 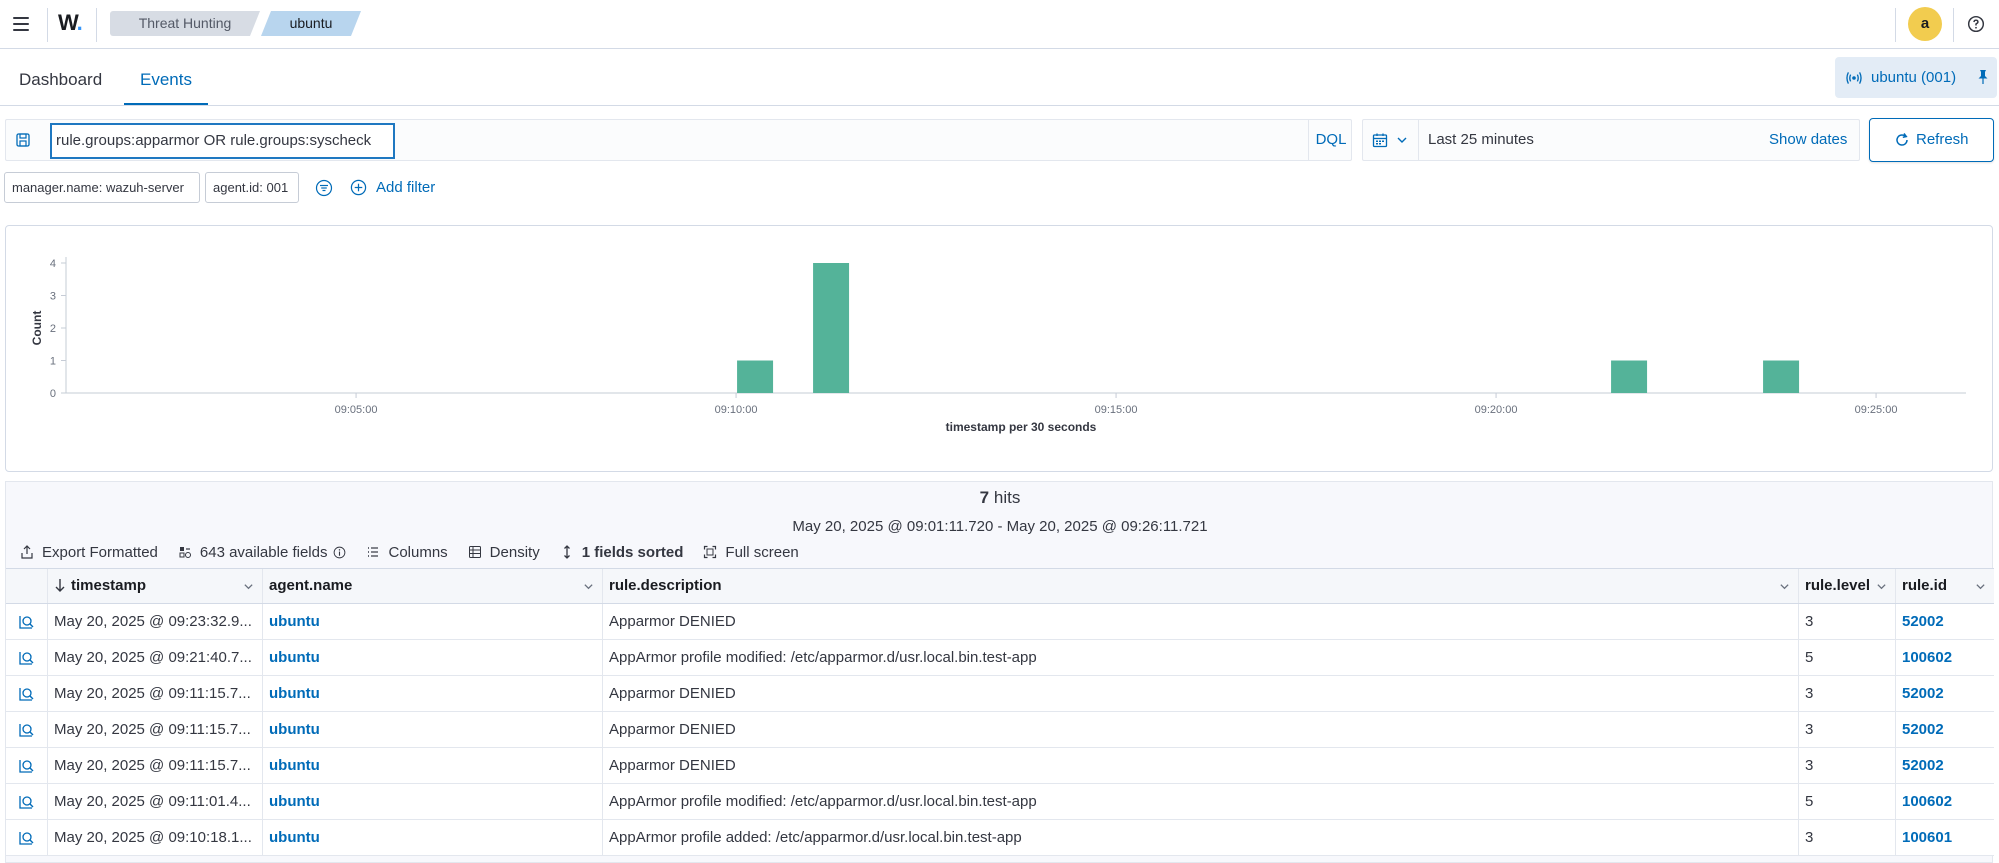 I want to click on wazuh-logo: W., so click(x=70, y=23).